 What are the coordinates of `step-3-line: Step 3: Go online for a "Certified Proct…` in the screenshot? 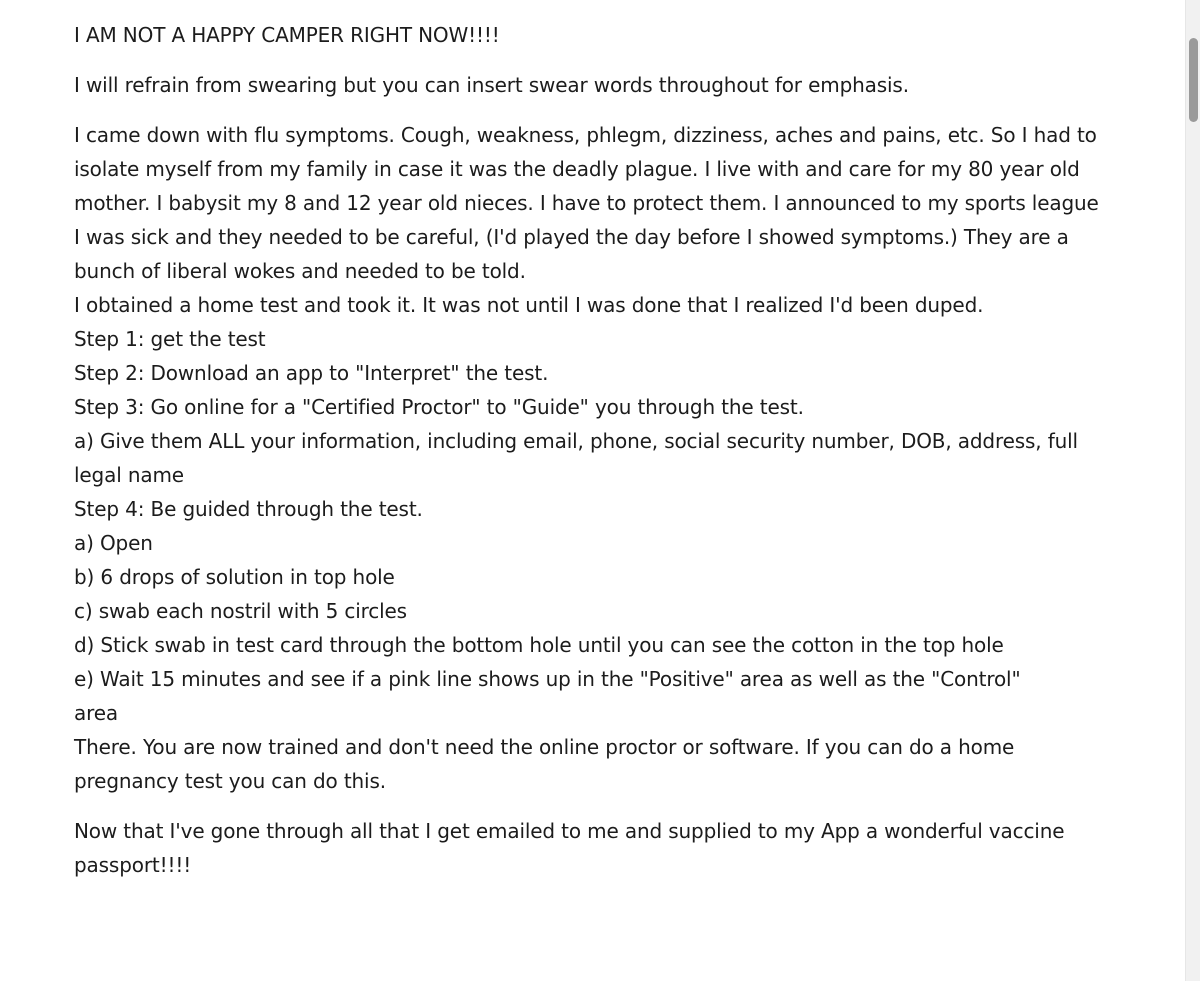 It's located at (439, 407).